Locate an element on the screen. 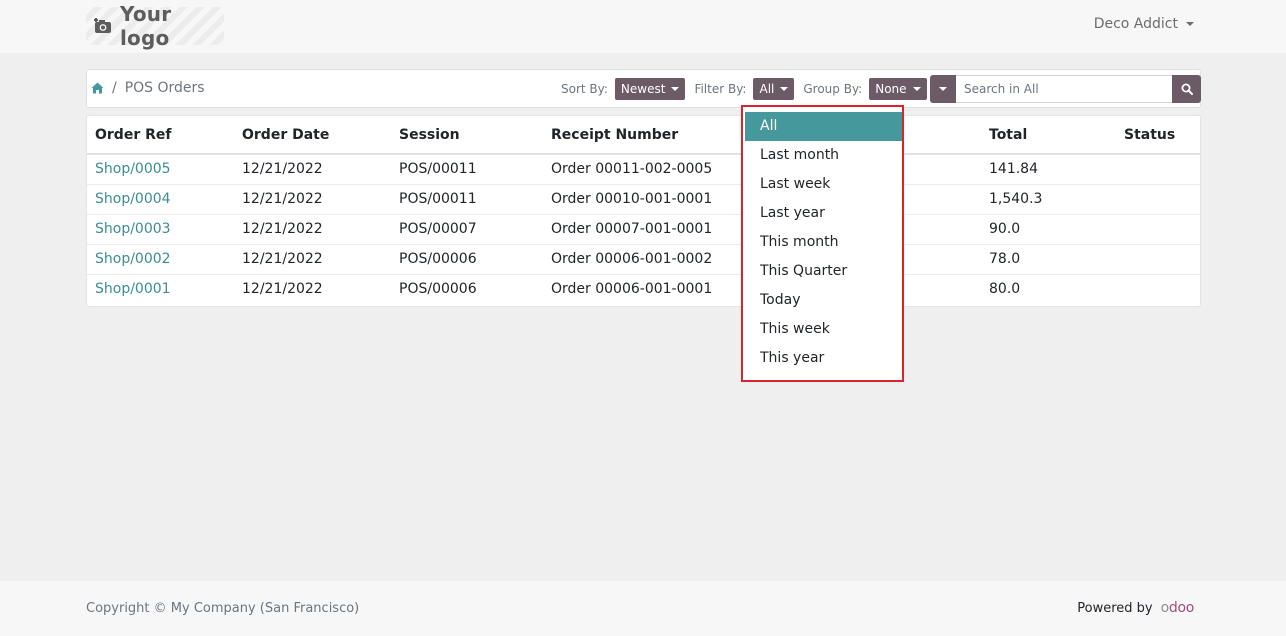 This screenshot has width=1286, height=636. order-ref-link: Shop/0001 is located at coordinates (133, 289).